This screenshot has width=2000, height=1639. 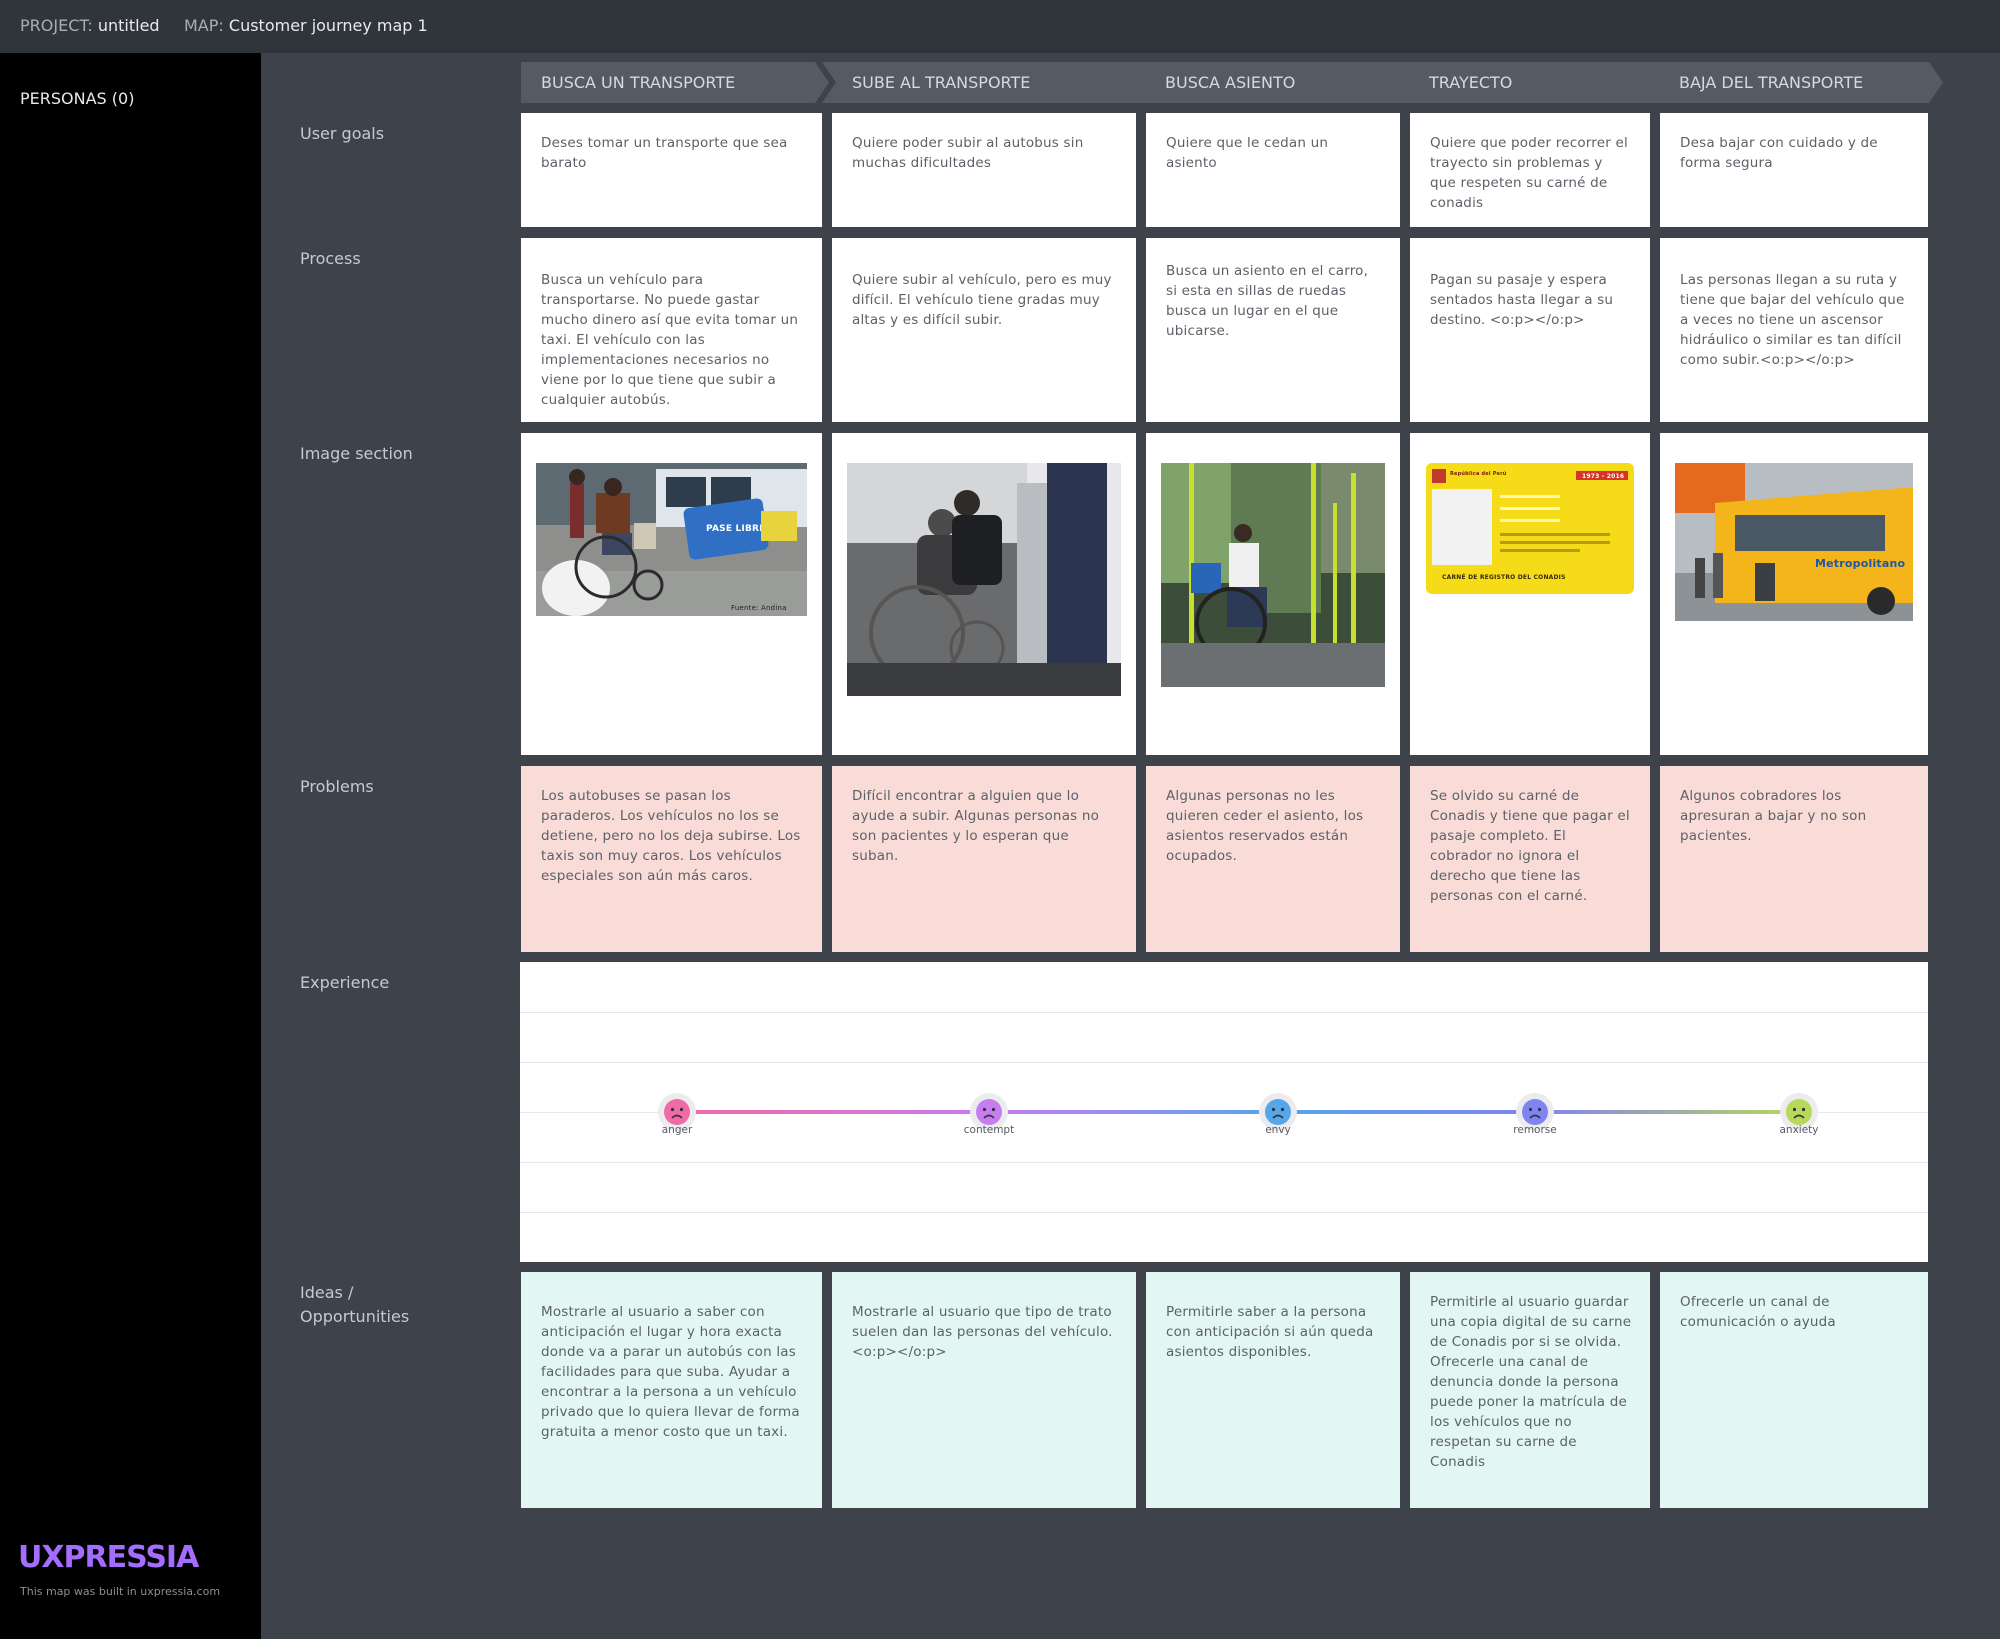 What do you see at coordinates (1238, 1112) in the screenshot?
I see `experience-curve` at bounding box center [1238, 1112].